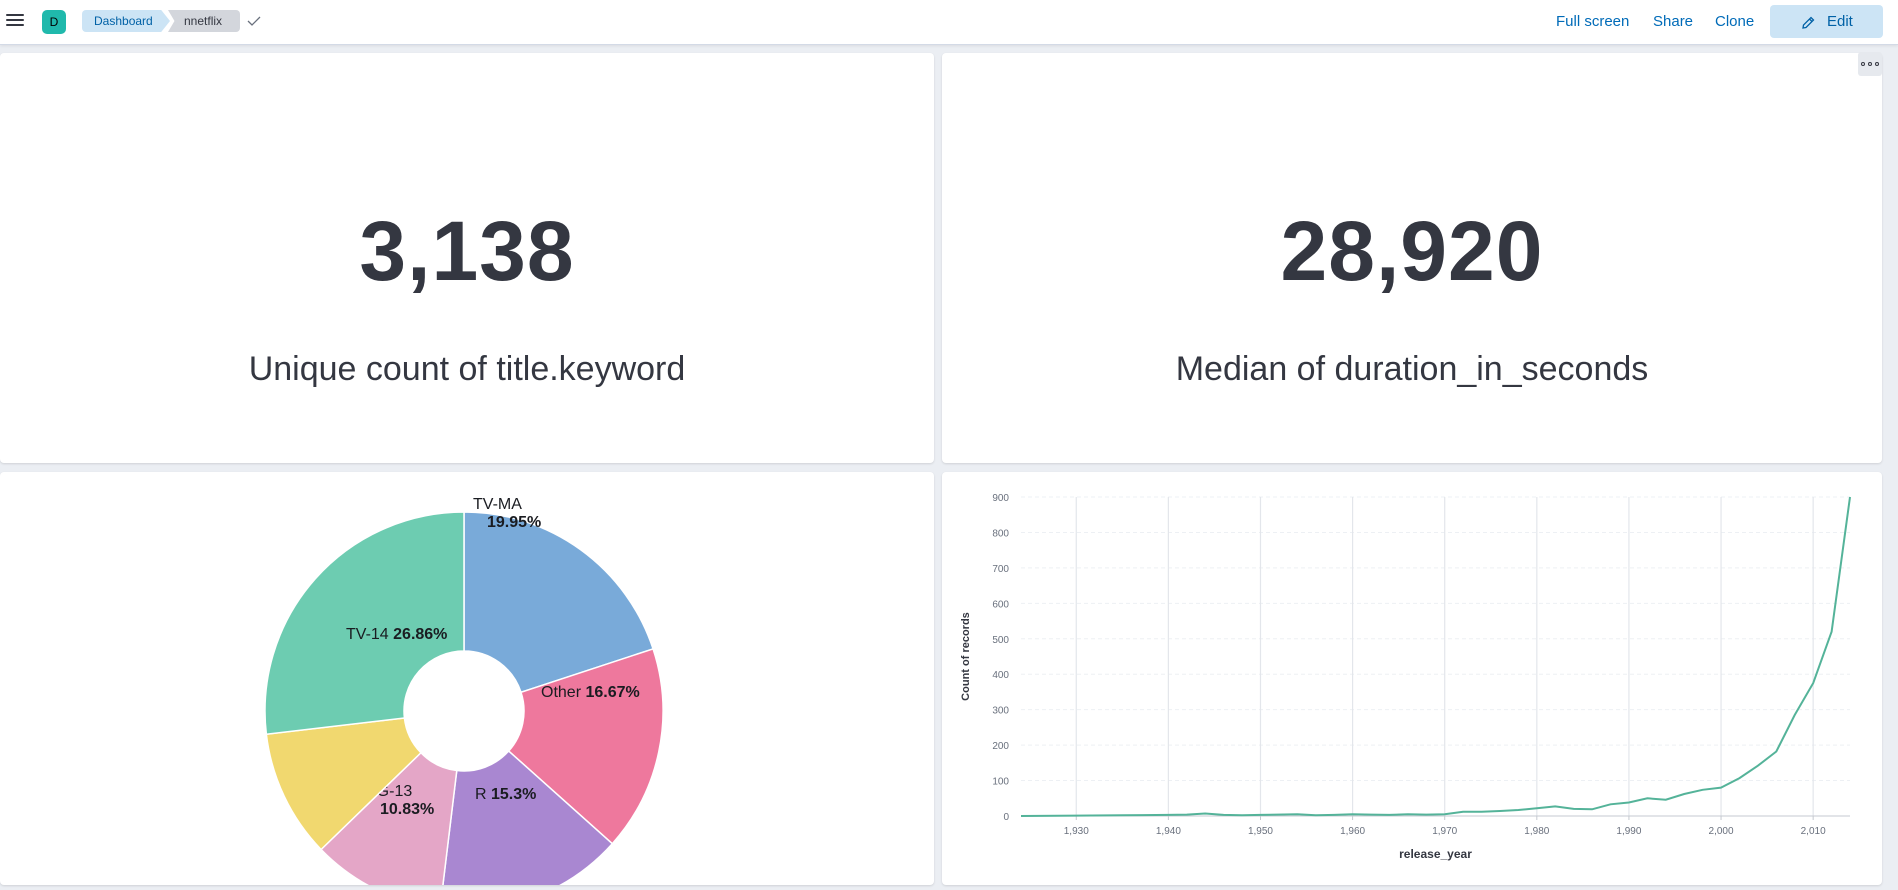  What do you see at coordinates (1000, 746) in the screenshot?
I see `y-tick-label: 200` at bounding box center [1000, 746].